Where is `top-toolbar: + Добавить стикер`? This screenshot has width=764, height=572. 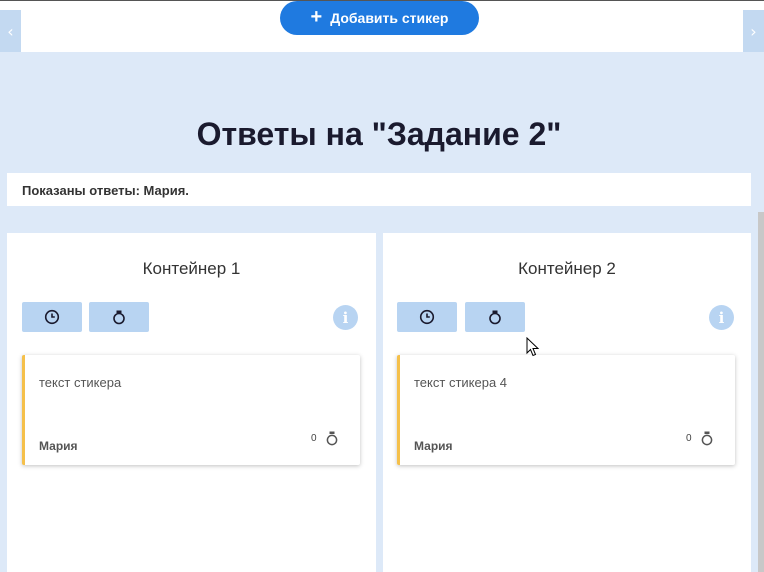 top-toolbar: + Добавить стикер is located at coordinates (382, 26).